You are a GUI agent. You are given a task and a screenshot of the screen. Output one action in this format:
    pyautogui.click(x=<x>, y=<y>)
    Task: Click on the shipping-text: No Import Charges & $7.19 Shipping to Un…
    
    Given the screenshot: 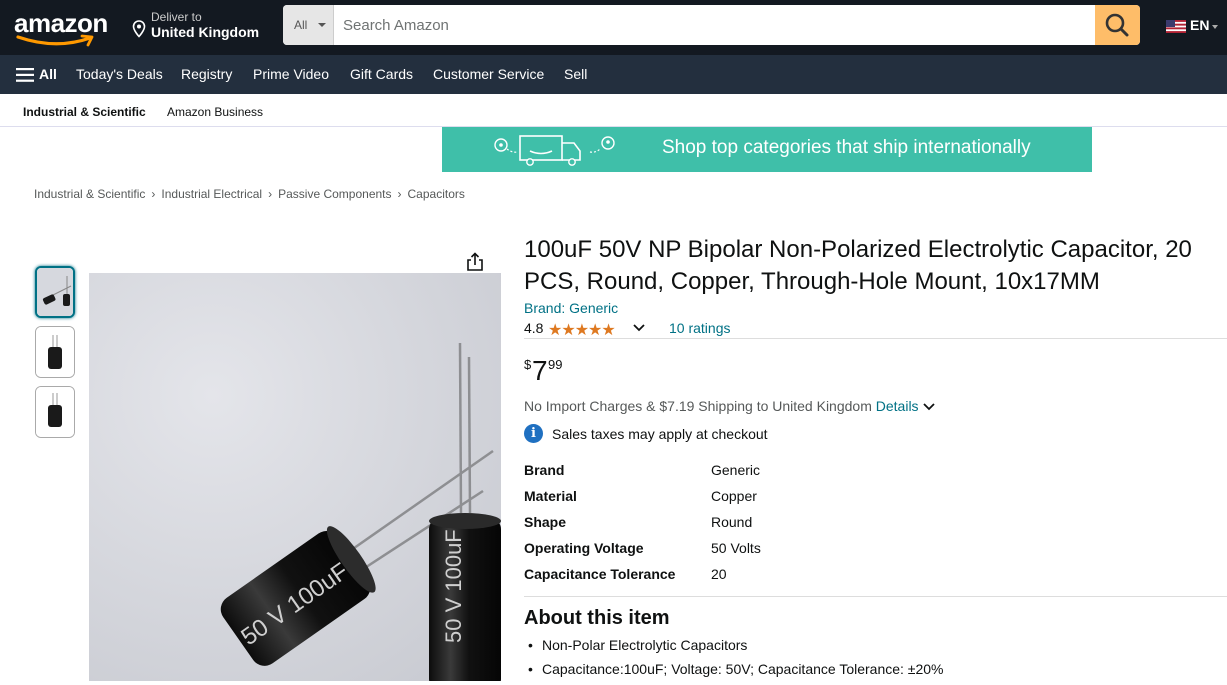 What is the action you would take?
    pyautogui.click(x=698, y=406)
    